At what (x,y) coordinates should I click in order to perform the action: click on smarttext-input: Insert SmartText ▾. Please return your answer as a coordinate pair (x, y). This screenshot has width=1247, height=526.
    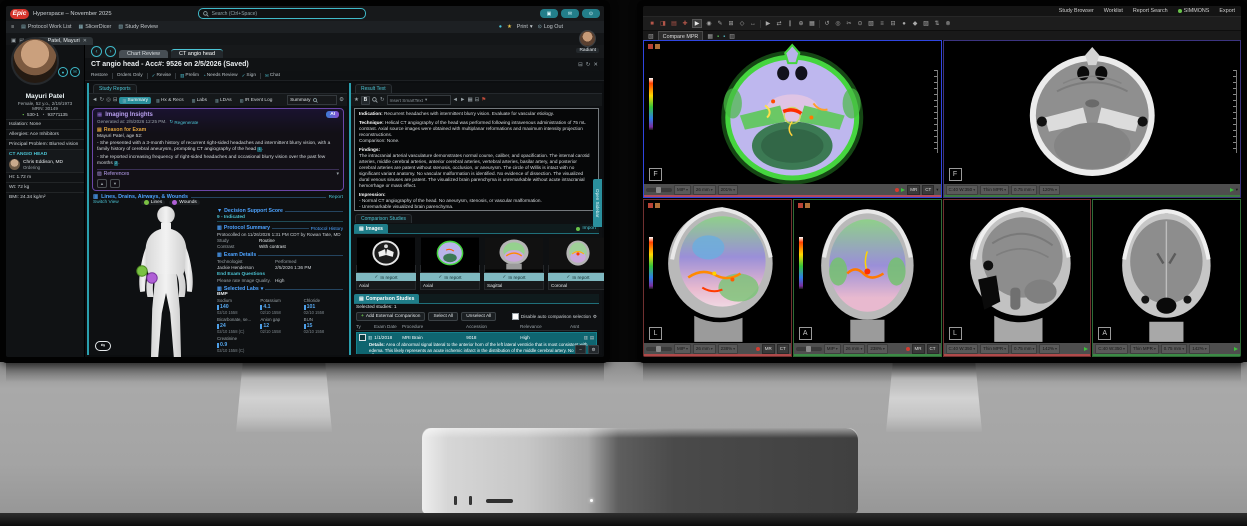
    Looking at the image, I should click on (418, 100).